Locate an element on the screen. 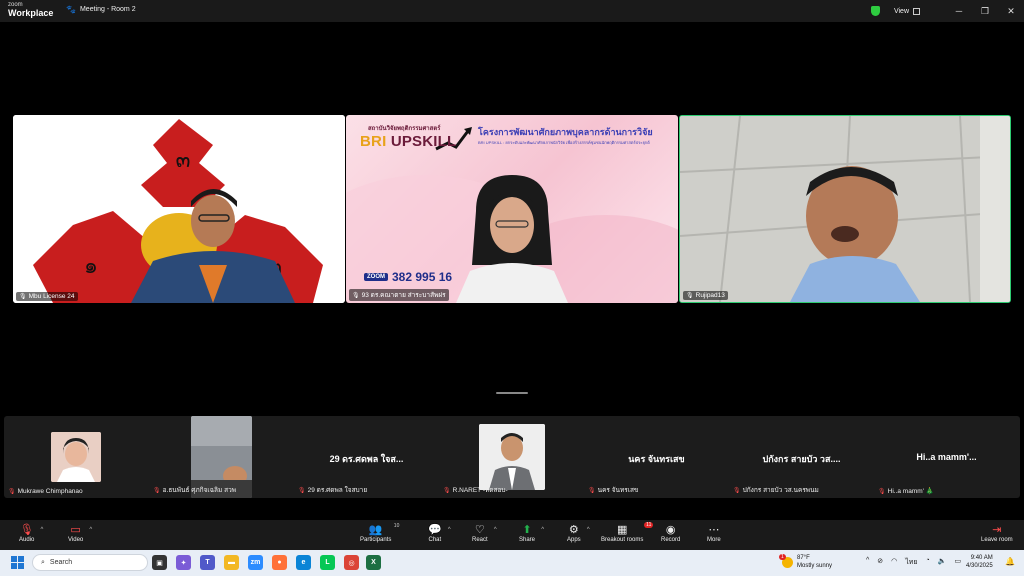 Image resolution: width=1024 pixels, height=576 pixels. apps-button: ⚙ Apps ^ is located at coordinates (578, 533).